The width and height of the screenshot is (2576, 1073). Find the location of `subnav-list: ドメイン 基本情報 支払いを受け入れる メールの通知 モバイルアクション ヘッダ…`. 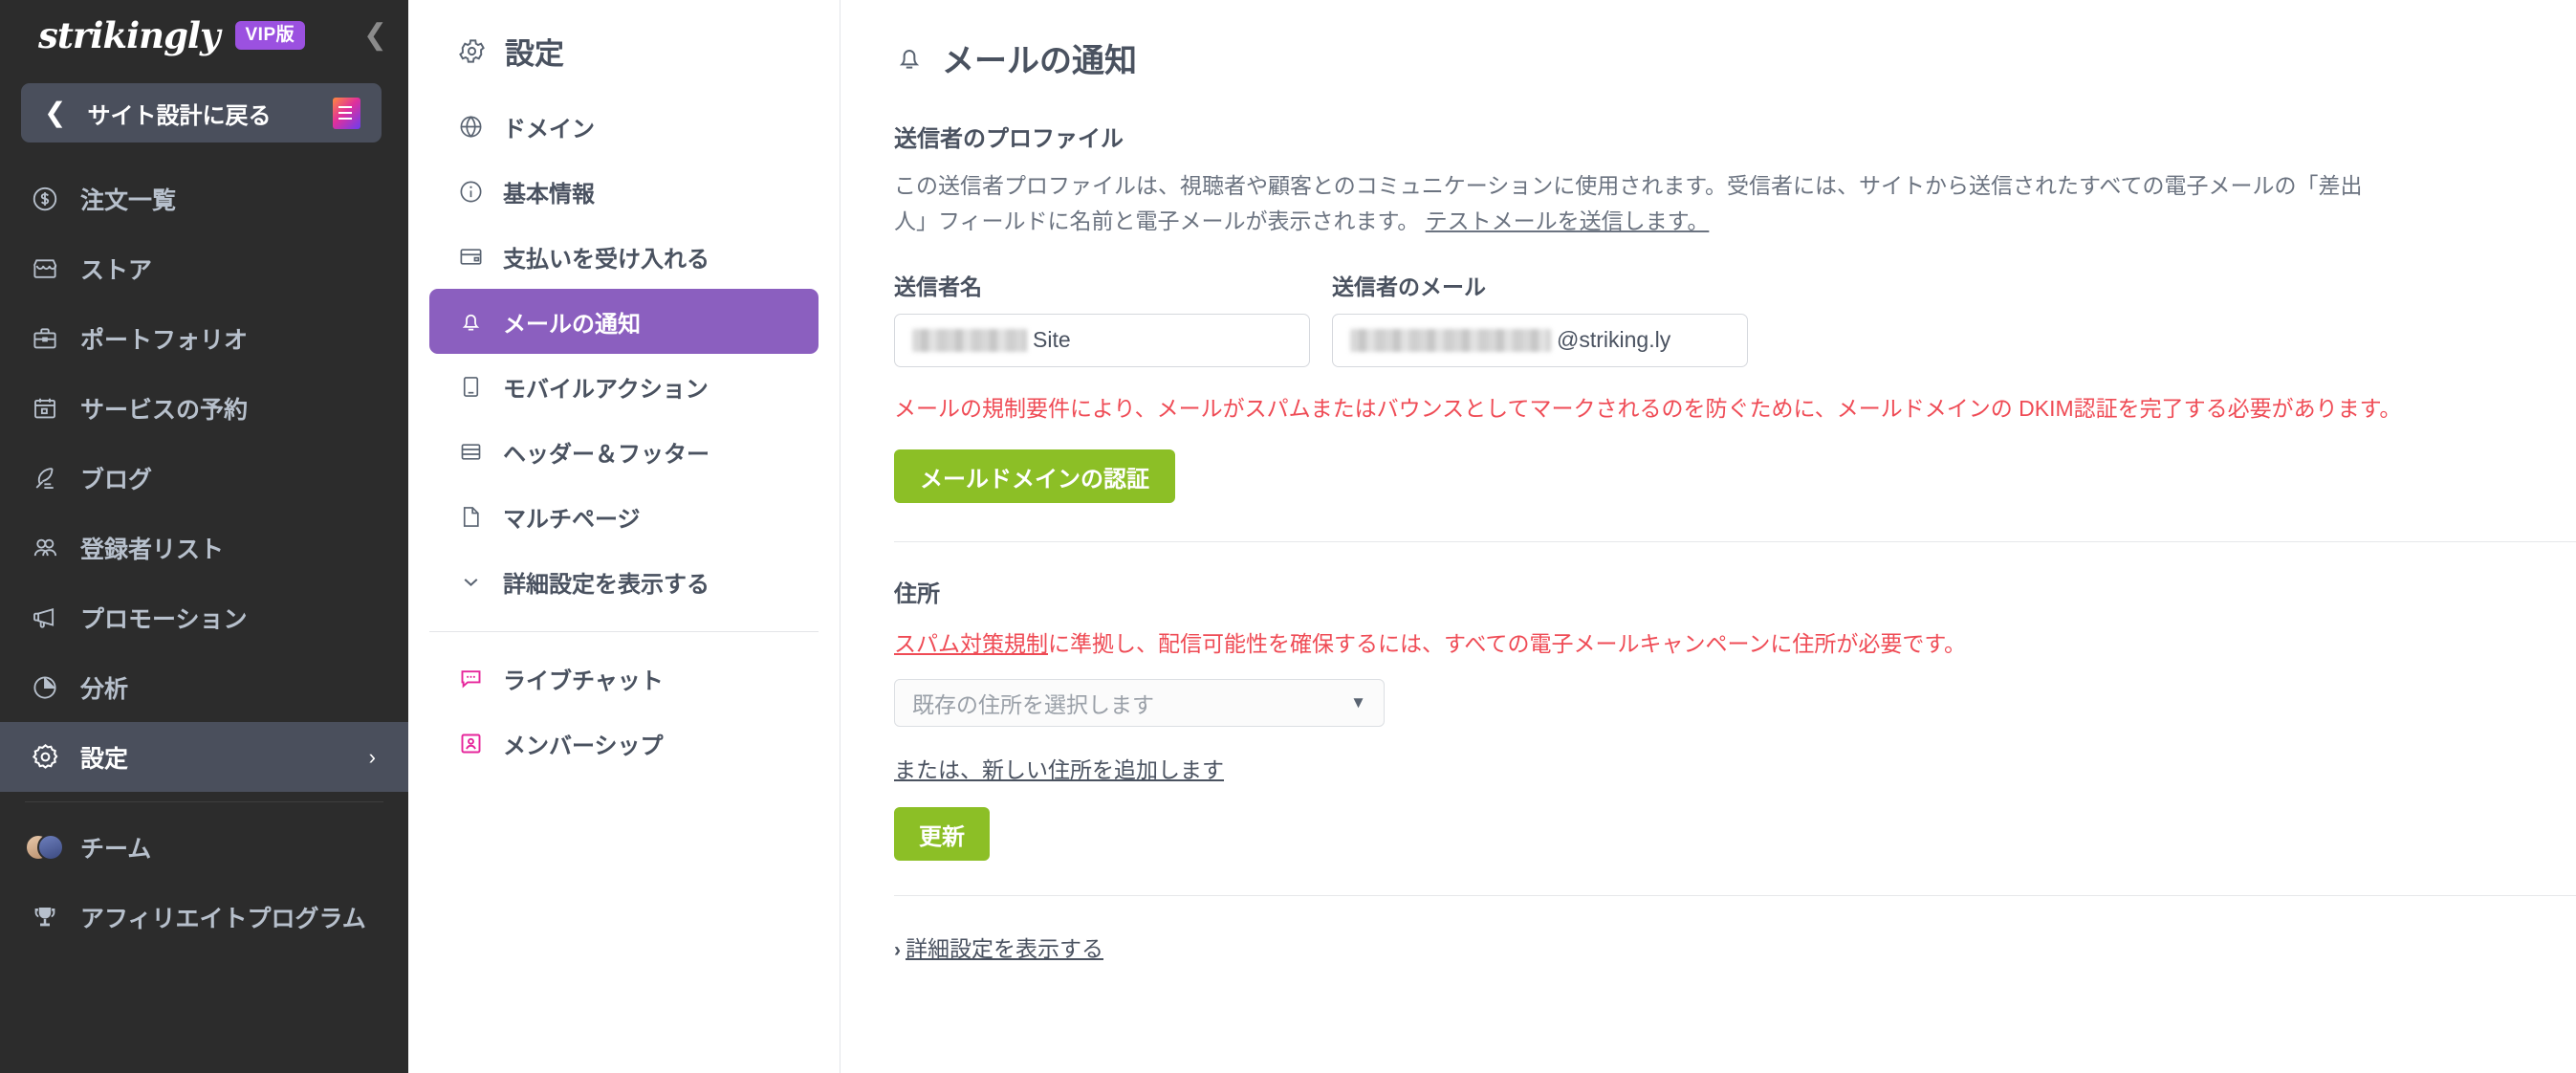

subnav-list: ドメイン 基本情報 支払いを受け入れる メールの通知 モバイルアクション ヘッダ… is located at coordinates (624, 435).